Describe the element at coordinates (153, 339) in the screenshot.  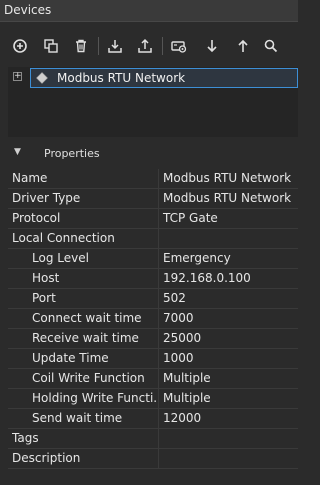
I see `property-row-receive-wait-time: Receive wait time 25000` at that location.